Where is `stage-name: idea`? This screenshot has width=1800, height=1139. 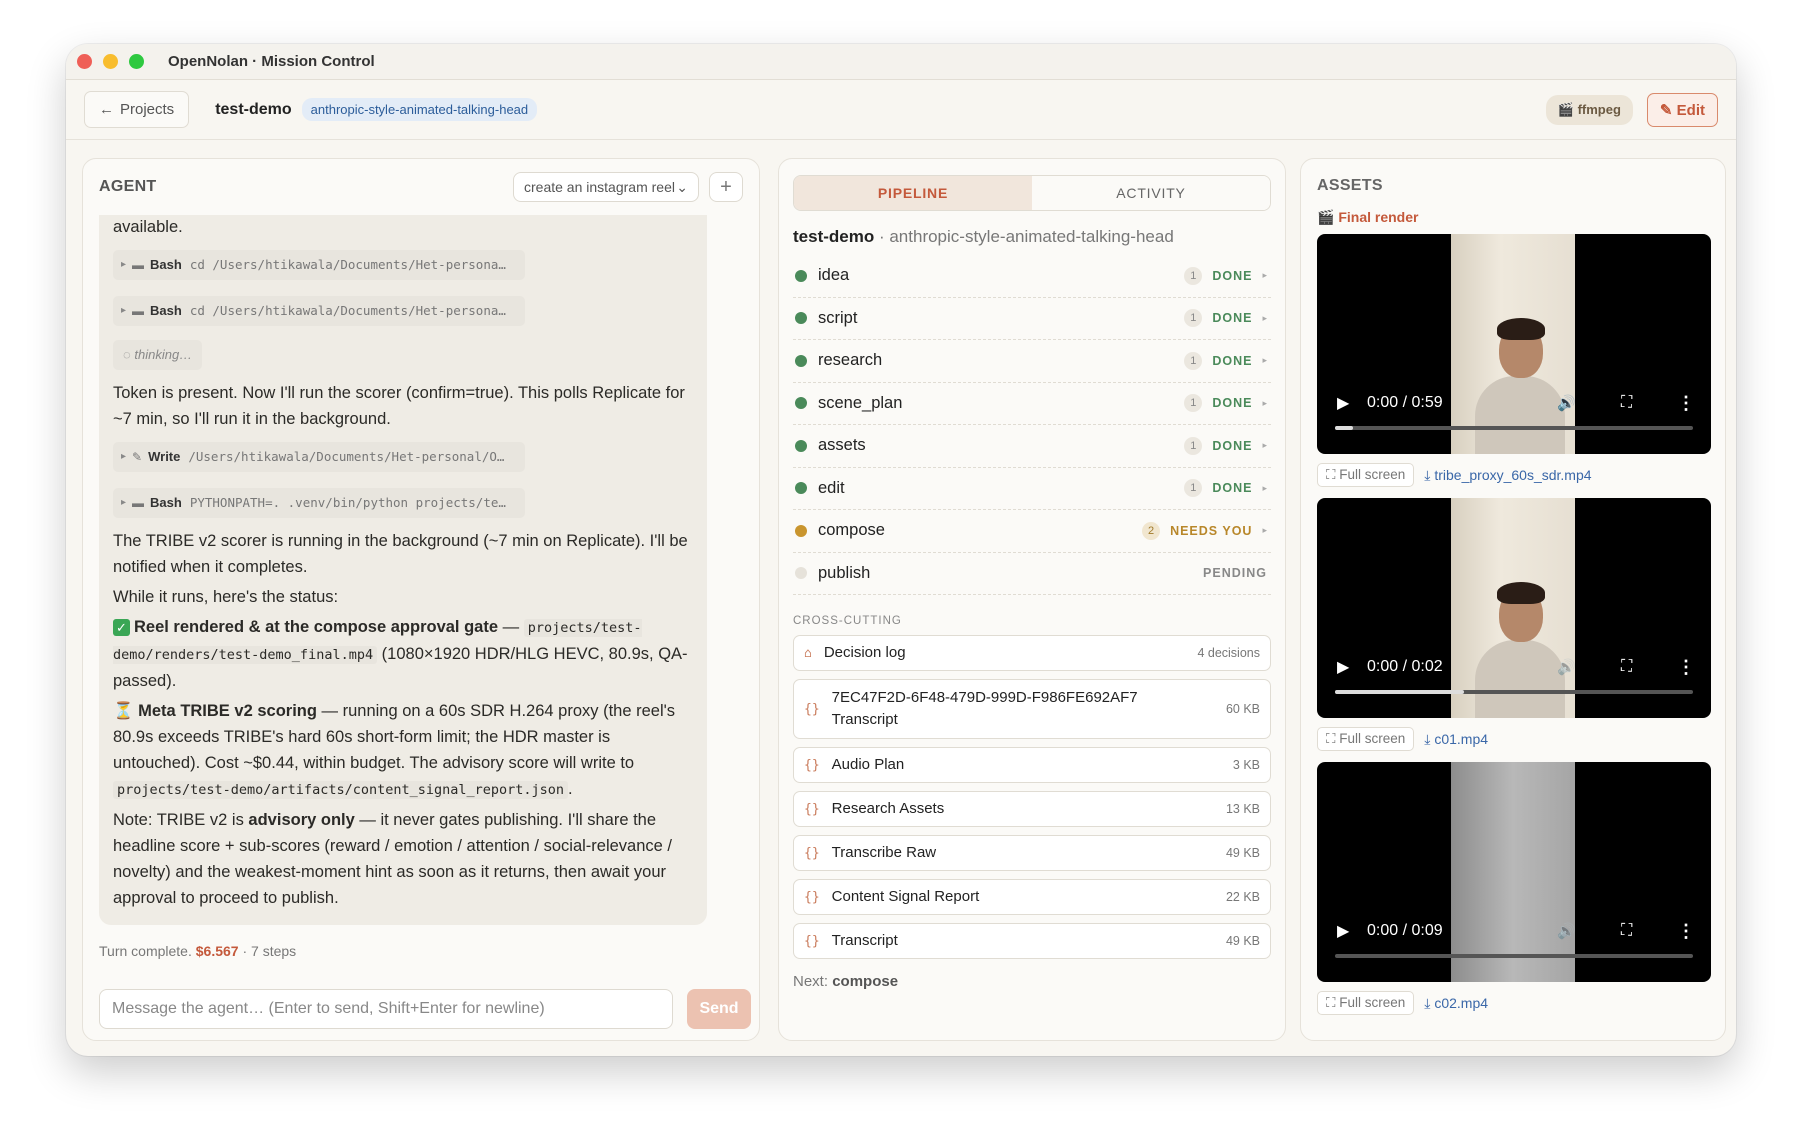
stage-name: idea is located at coordinates (834, 275).